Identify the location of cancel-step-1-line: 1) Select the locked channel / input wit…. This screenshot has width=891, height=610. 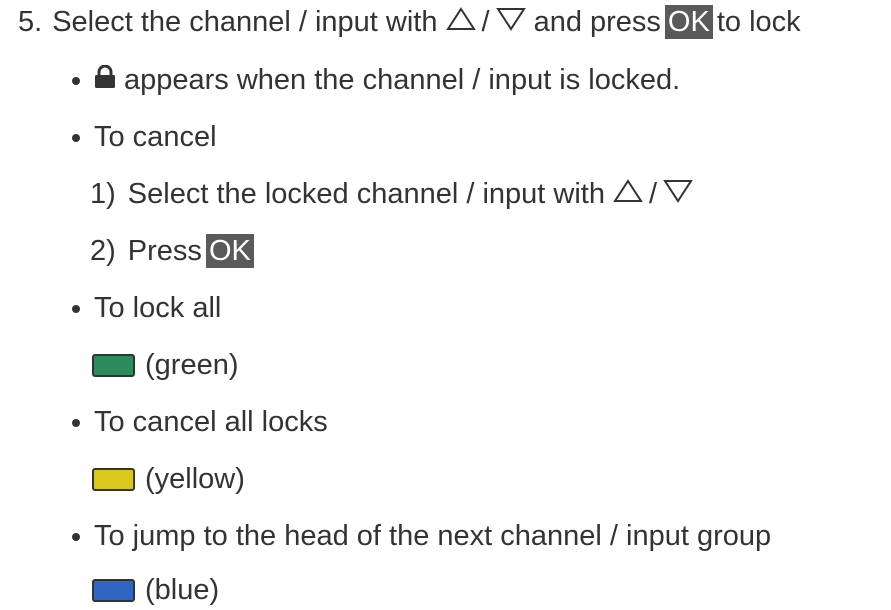
(391, 194).